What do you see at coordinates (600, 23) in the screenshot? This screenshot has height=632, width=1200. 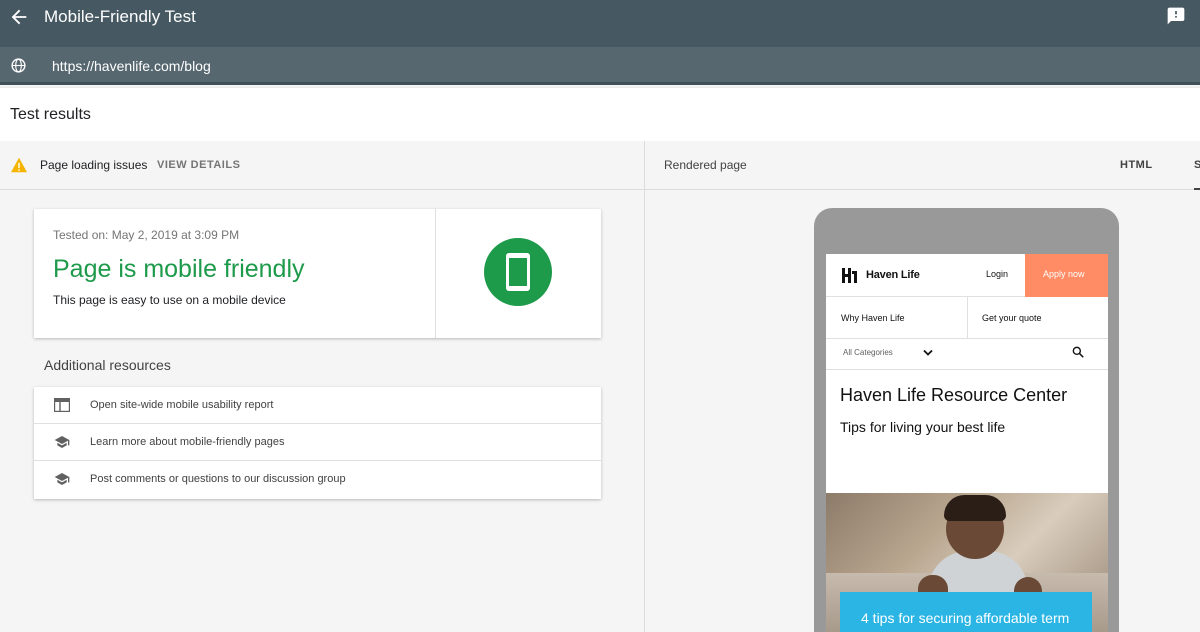 I see `app-bar: Mobile-Friendly Test` at bounding box center [600, 23].